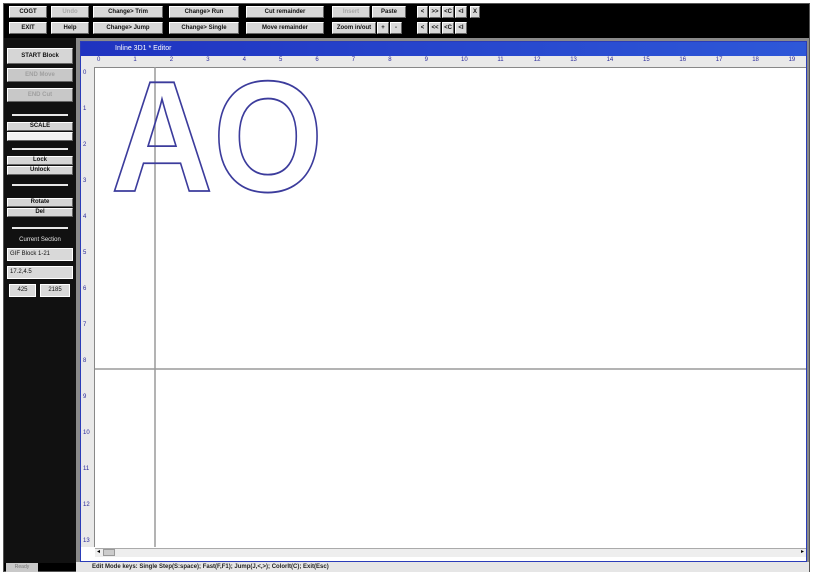  What do you see at coordinates (217, 137) in the screenshot?
I see `ao-outline-letters: AO` at bounding box center [217, 137].